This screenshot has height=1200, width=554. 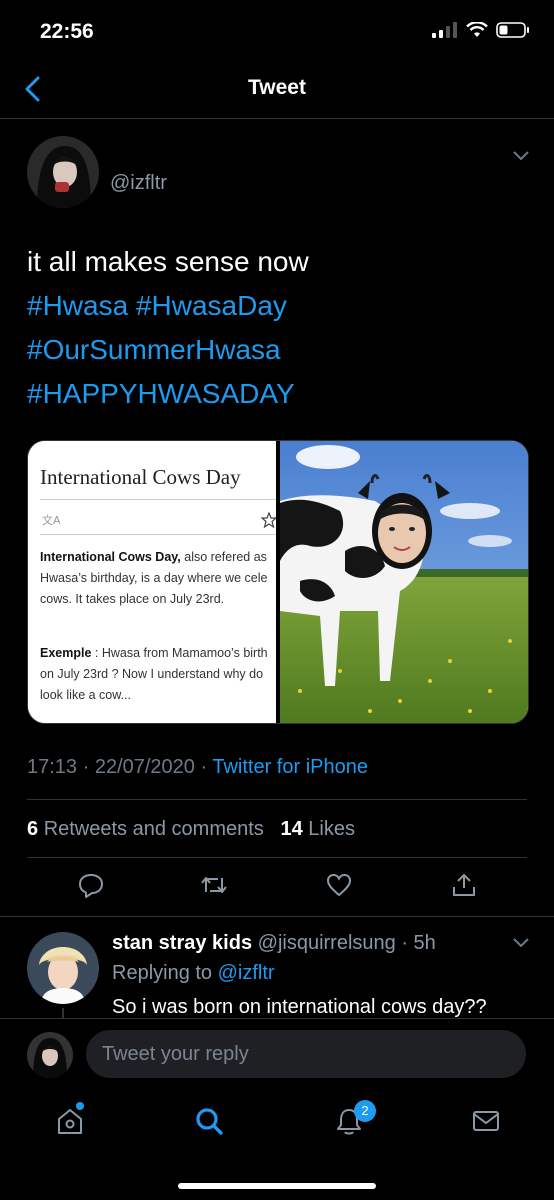 I want to click on reply-author-name: stan stray kids, so click(x=182, y=943).